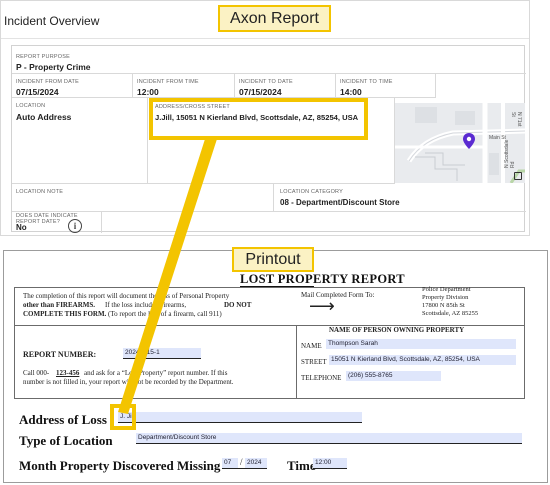  Describe the element at coordinates (120, 465) in the screenshot. I see `month-missing-label: Month Property Discovered Missing` at that location.